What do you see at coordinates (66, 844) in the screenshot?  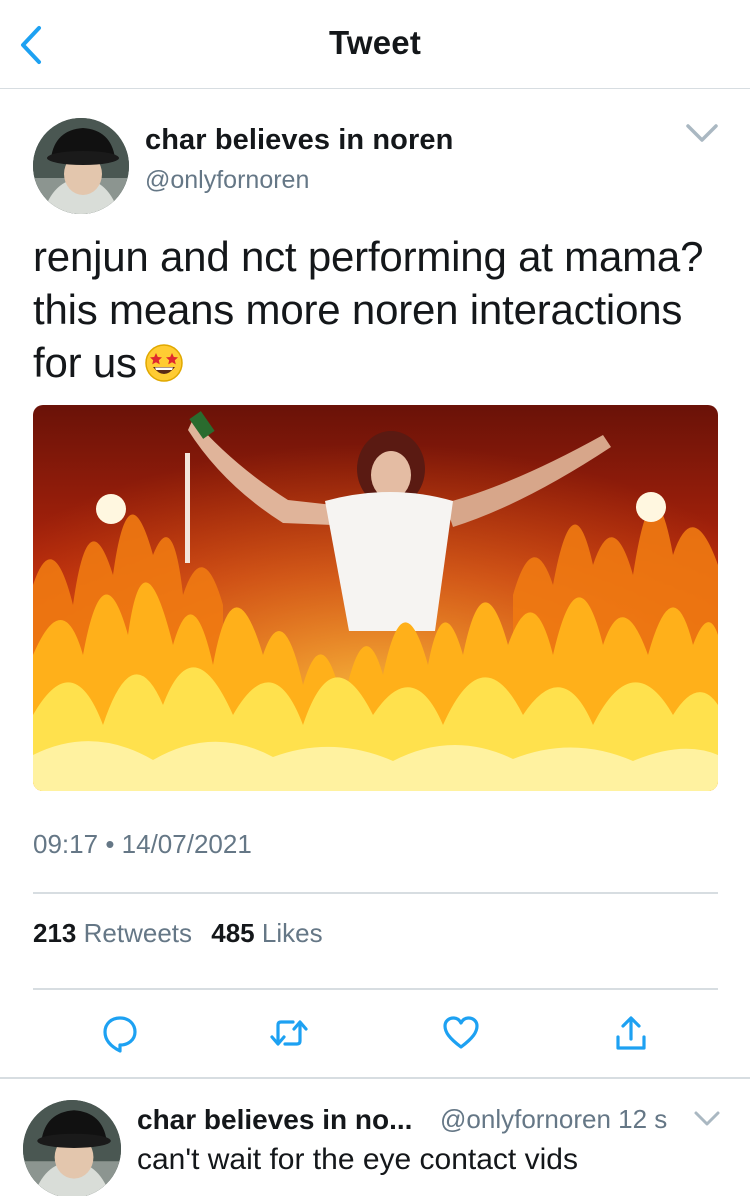 I see `tweet-time: 09:17` at bounding box center [66, 844].